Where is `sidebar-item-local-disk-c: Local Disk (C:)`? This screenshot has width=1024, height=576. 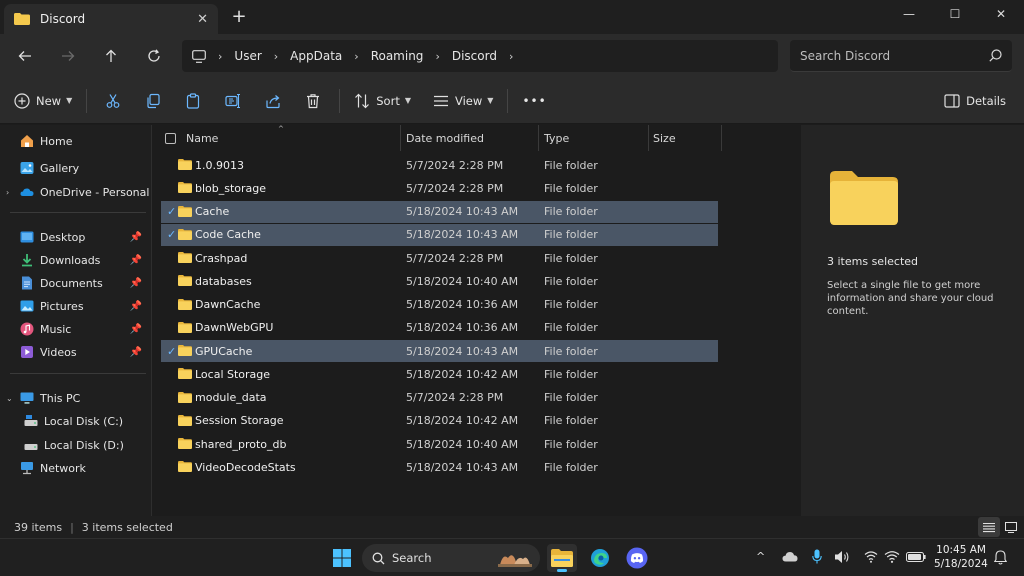 sidebar-item-local-disk-c: Local Disk (C:) is located at coordinates (76, 421).